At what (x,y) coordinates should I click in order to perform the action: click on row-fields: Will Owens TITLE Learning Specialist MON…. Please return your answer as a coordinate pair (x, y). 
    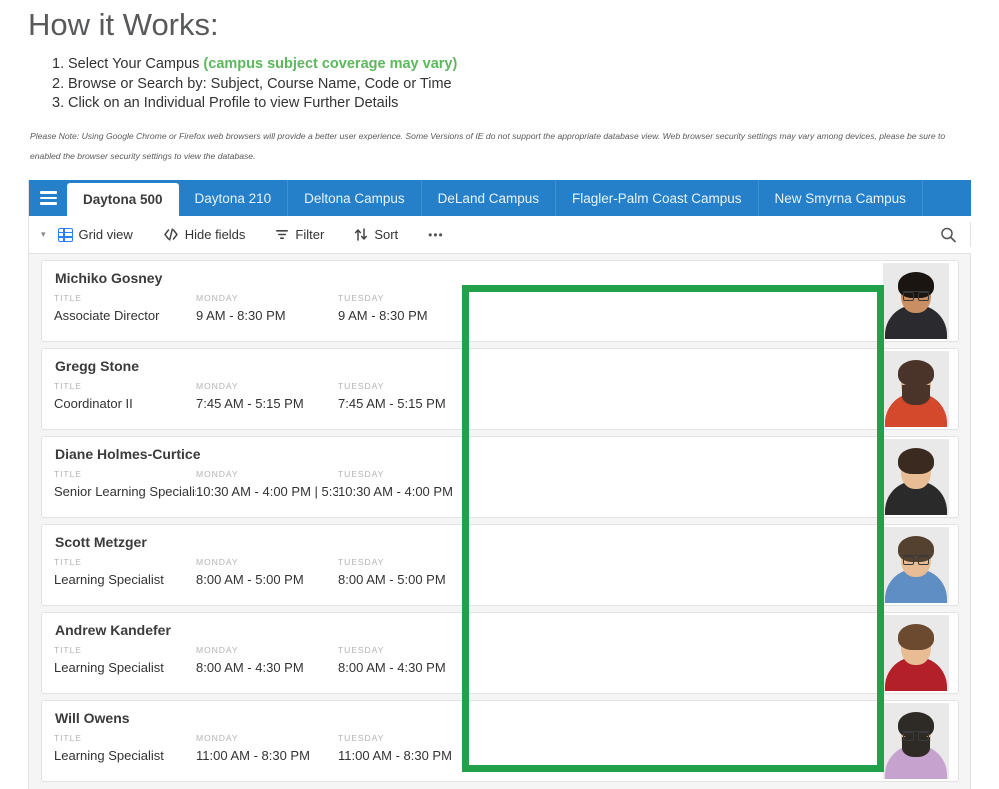
    Looking at the image, I should click on (461, 741).